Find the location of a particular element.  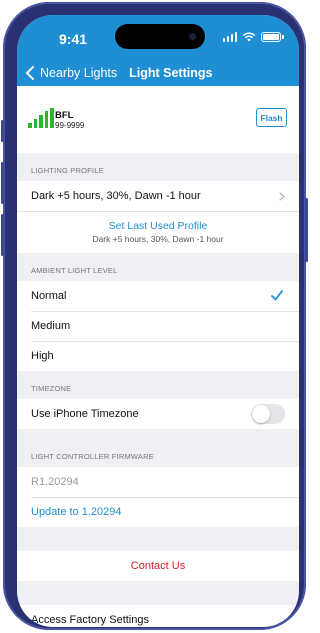

timezone-group: Use iPhone Timezone is located at coordinates (158, 414).